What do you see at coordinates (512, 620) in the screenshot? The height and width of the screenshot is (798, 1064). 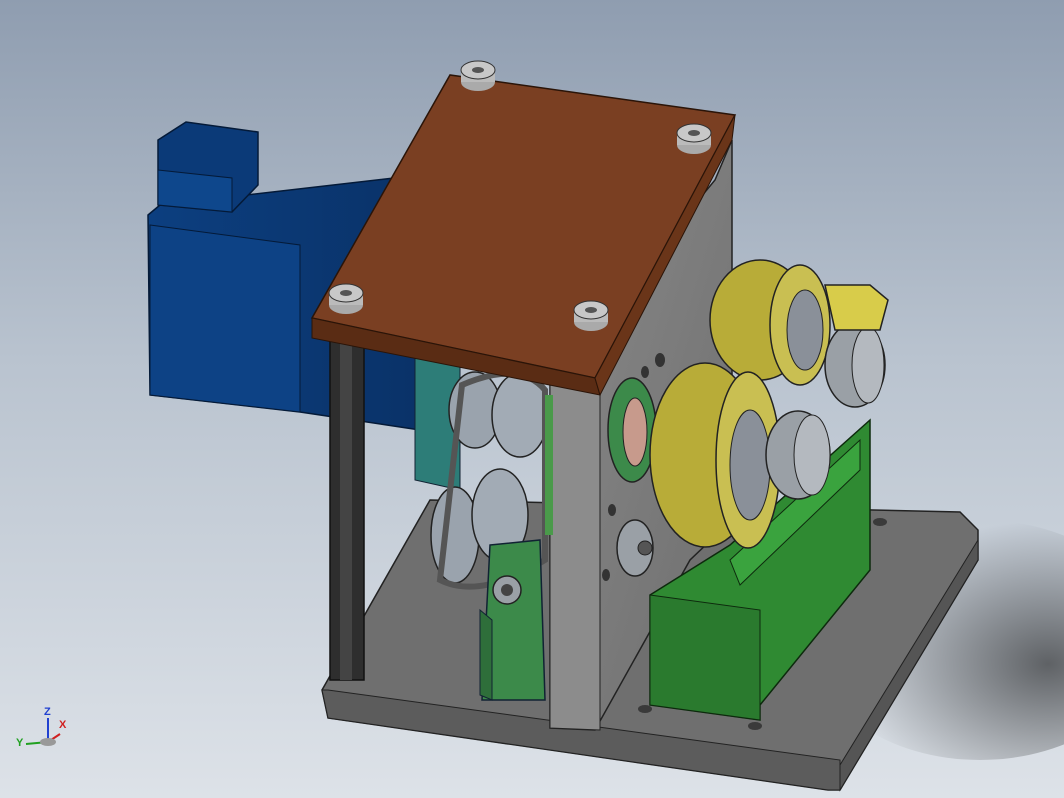 I see `green-slider` at bounding box center [512, 620].